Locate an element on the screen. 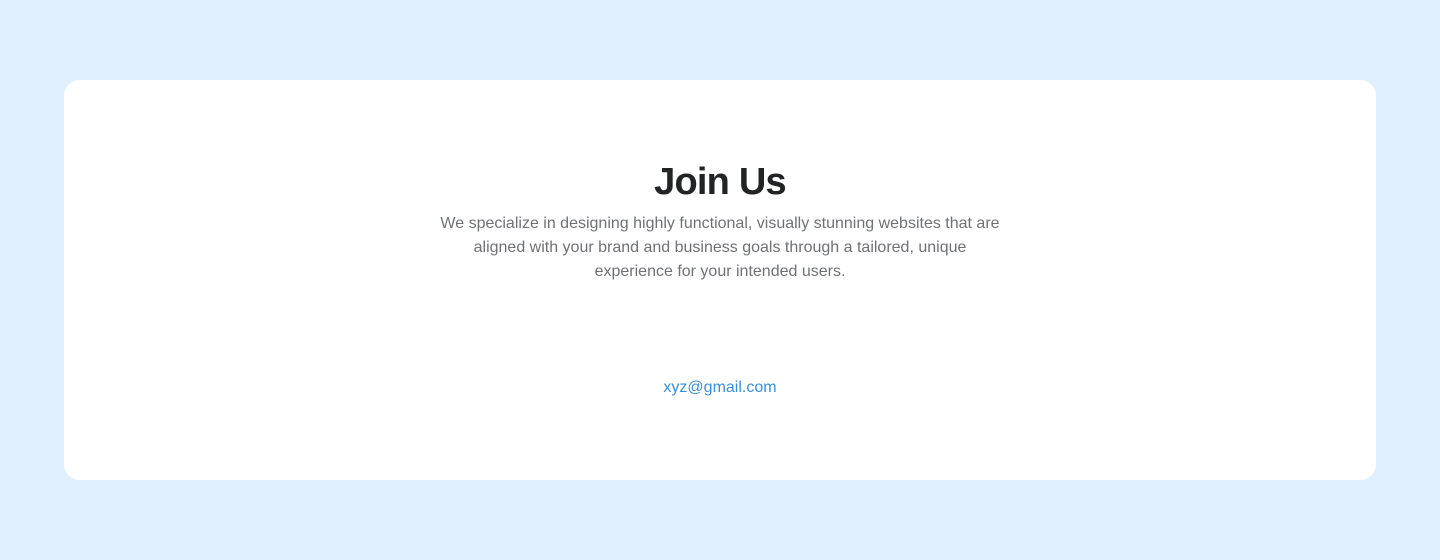  page-title: Join Us is located at coordinates (720, 182).